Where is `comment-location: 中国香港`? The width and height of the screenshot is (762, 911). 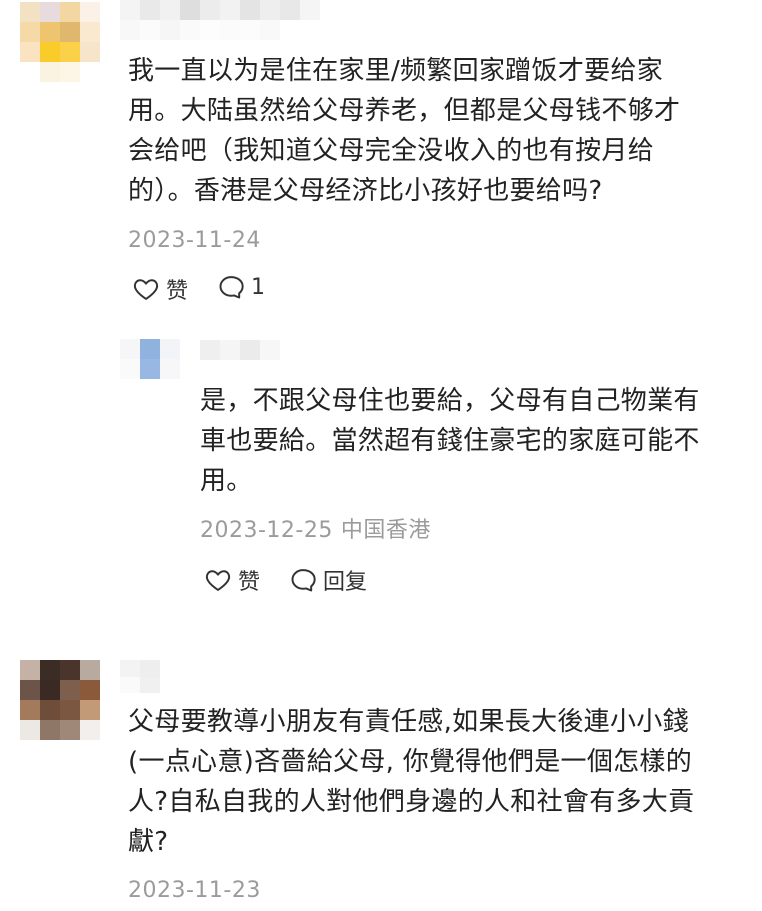 comment-location: 中国香港 is located at coordinates (385, 530).